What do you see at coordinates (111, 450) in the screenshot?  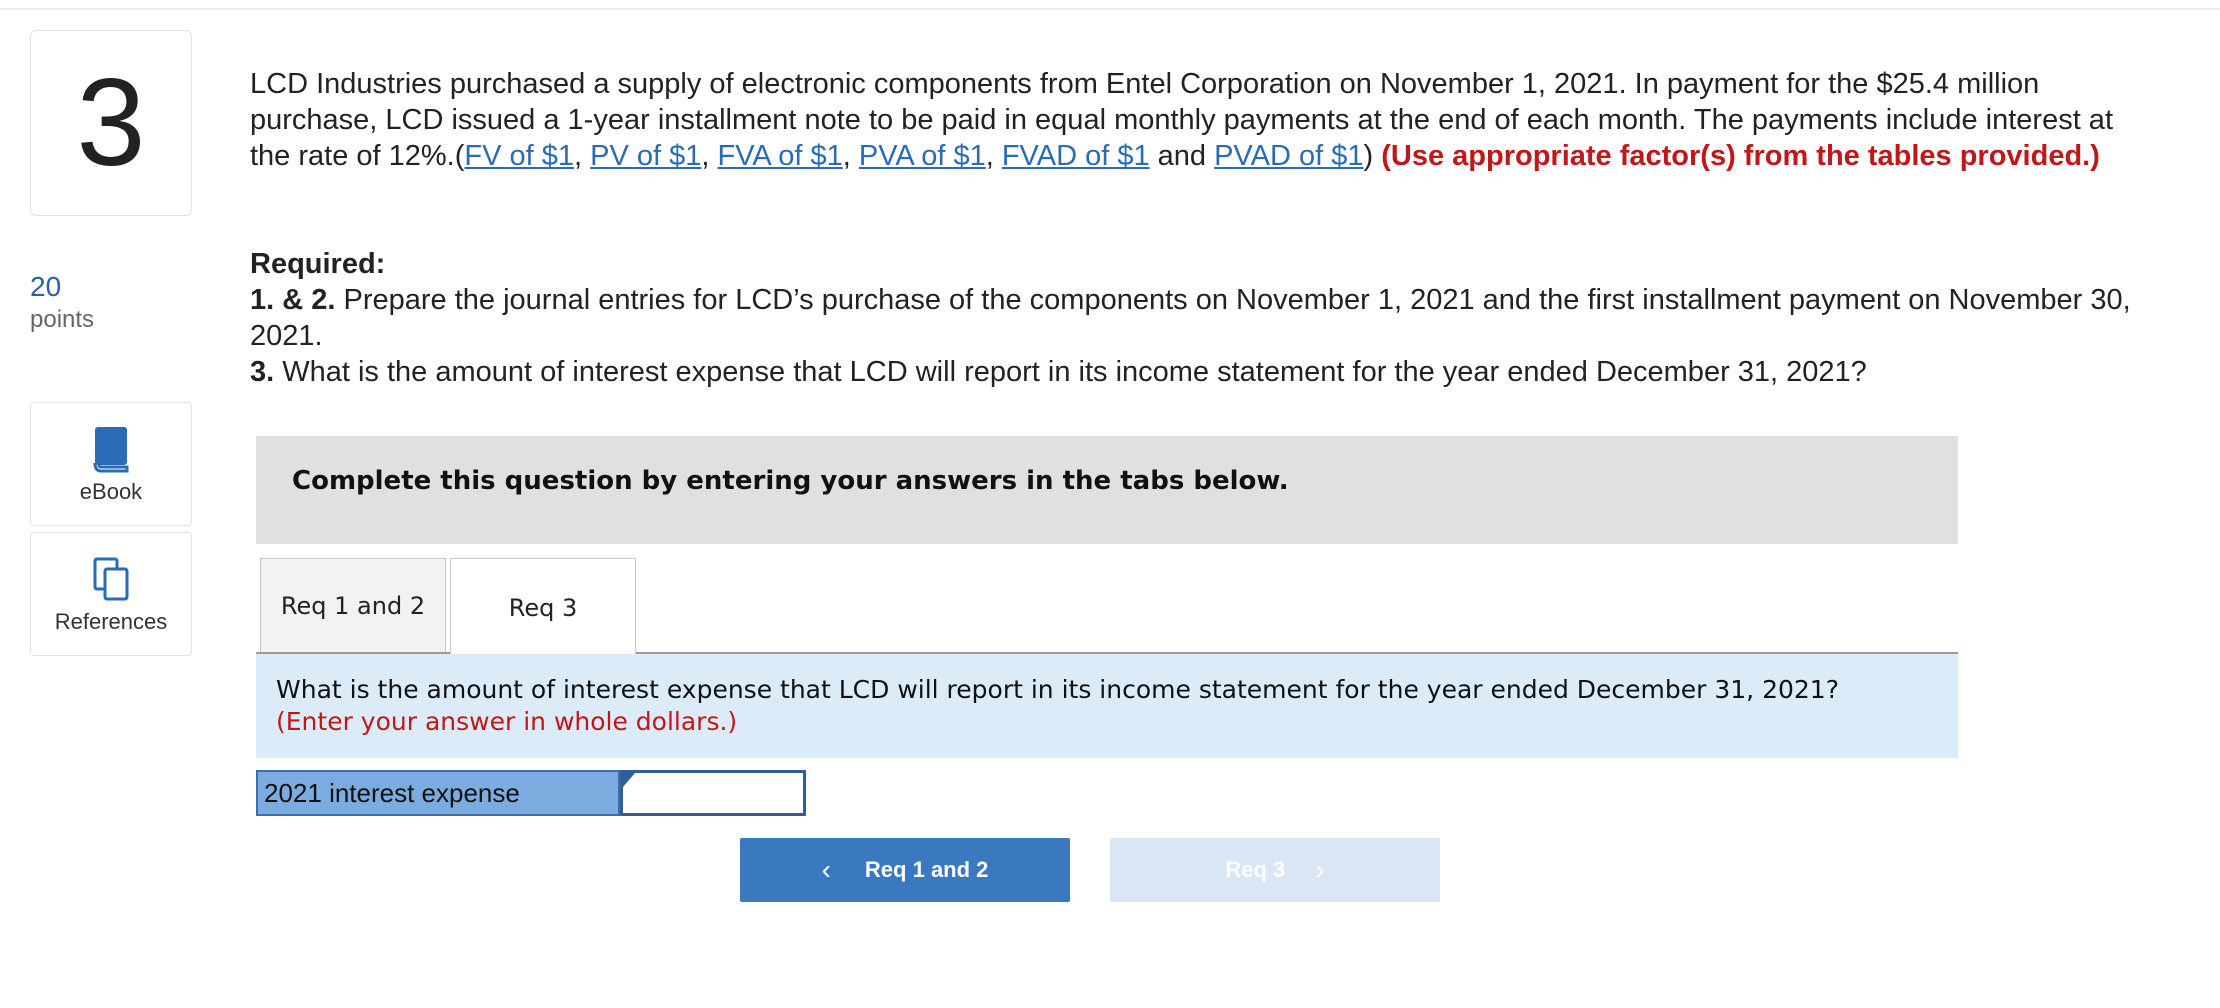 I see `book-icon` at bounding box center [111, 450].